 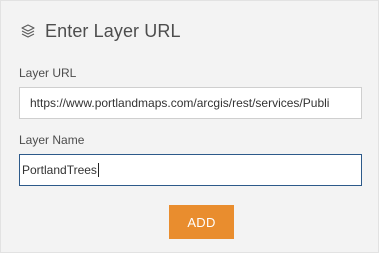 I want to click on add-button: ADD, so click(x=201, y=222).